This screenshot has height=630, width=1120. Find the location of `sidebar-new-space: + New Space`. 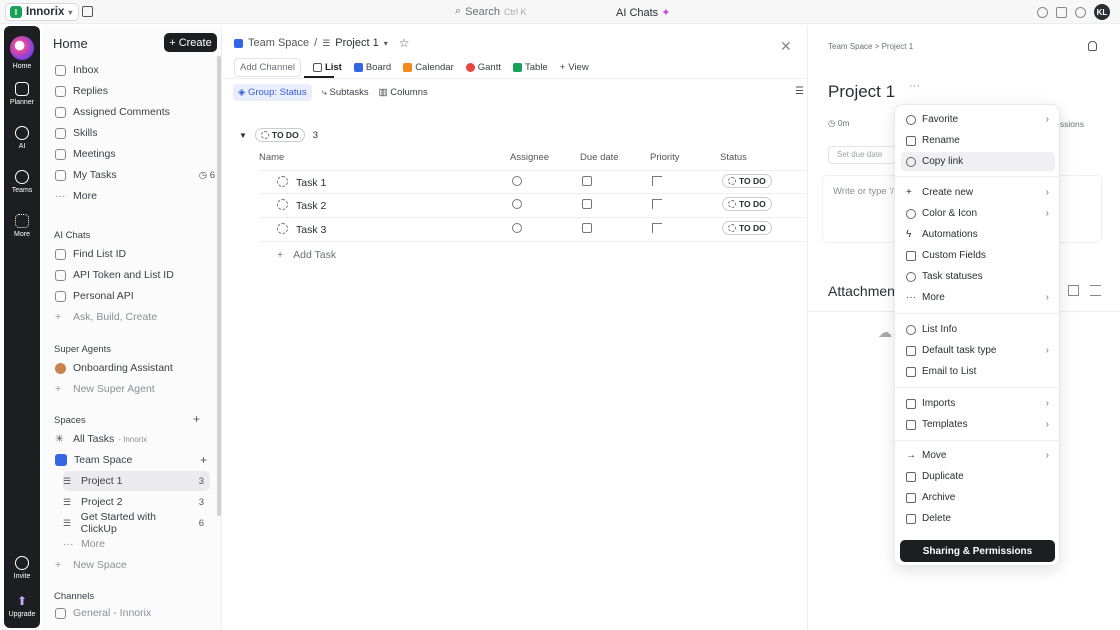

sidebar-new-space: + New Space is located at coordinates (135, 565).